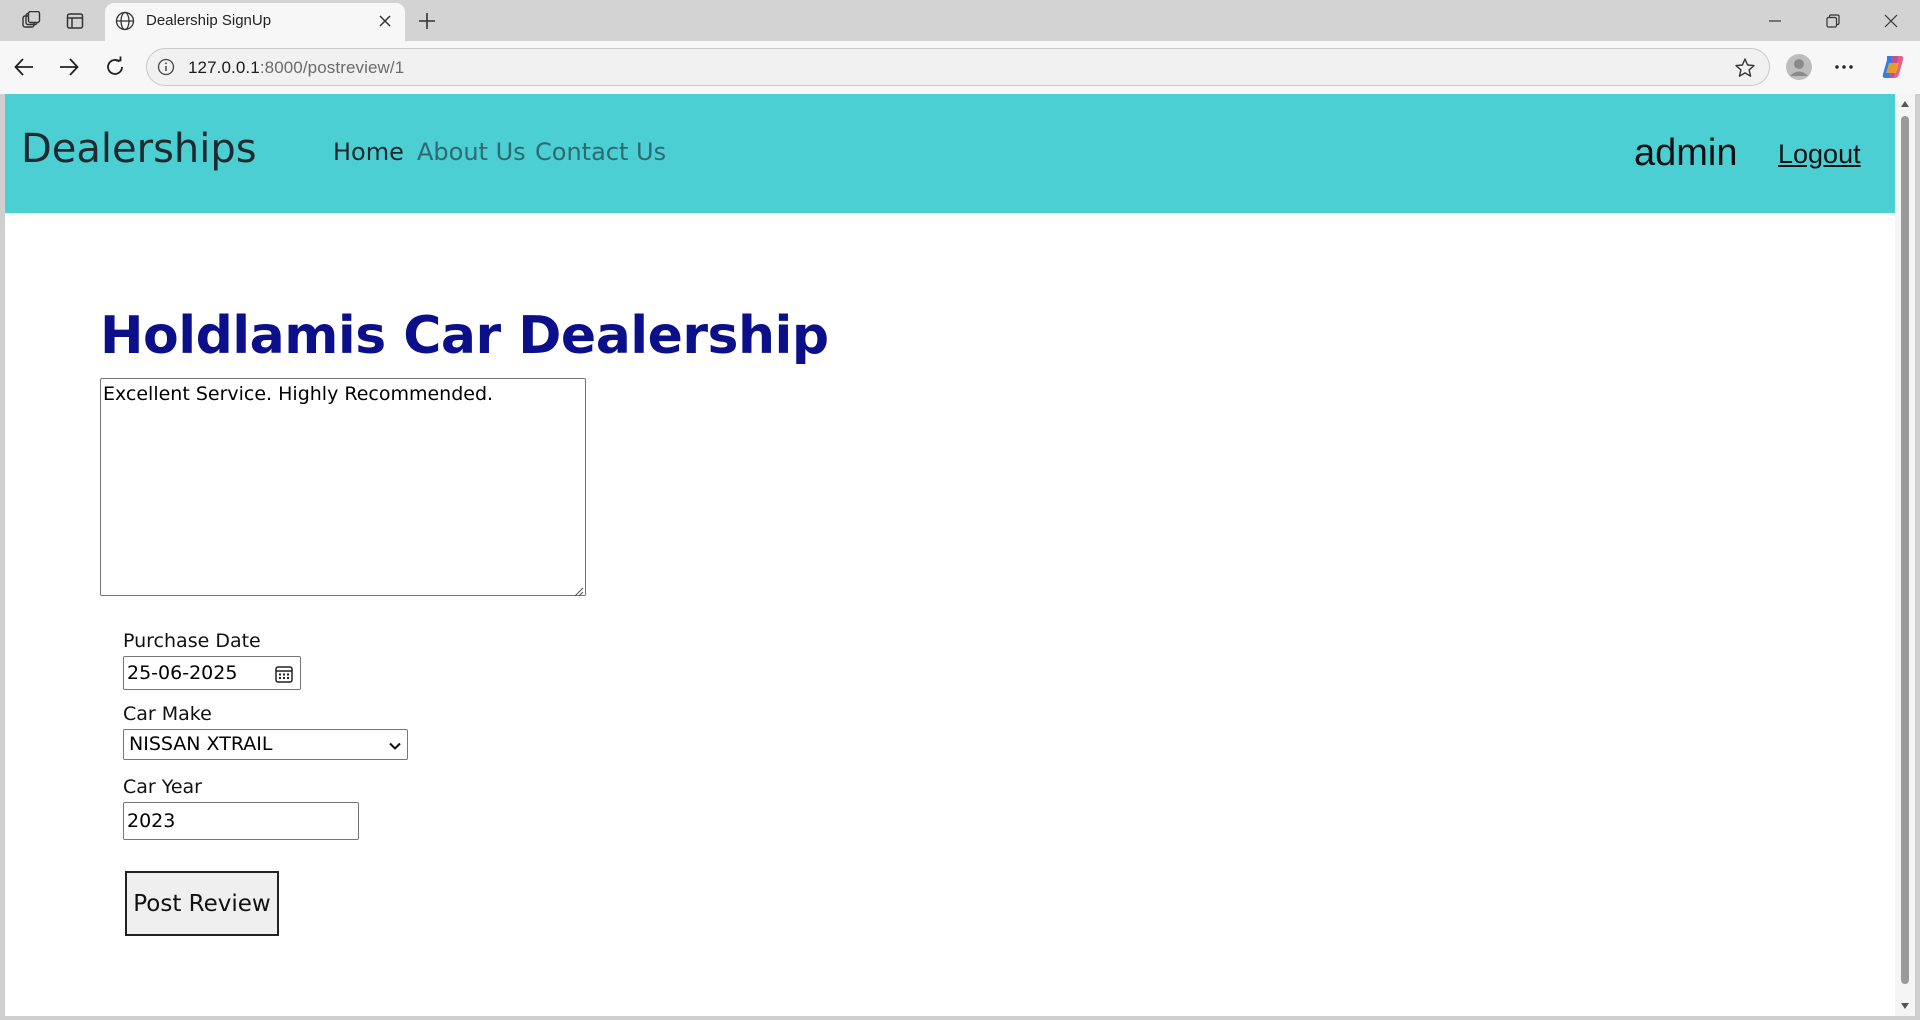 The width and height of the screenshot is (1920, 1020). What do you see at coordinates (202, 903) in the screenshot?
I see `post-review-button: Post Review` at bounding box center [202, 903].